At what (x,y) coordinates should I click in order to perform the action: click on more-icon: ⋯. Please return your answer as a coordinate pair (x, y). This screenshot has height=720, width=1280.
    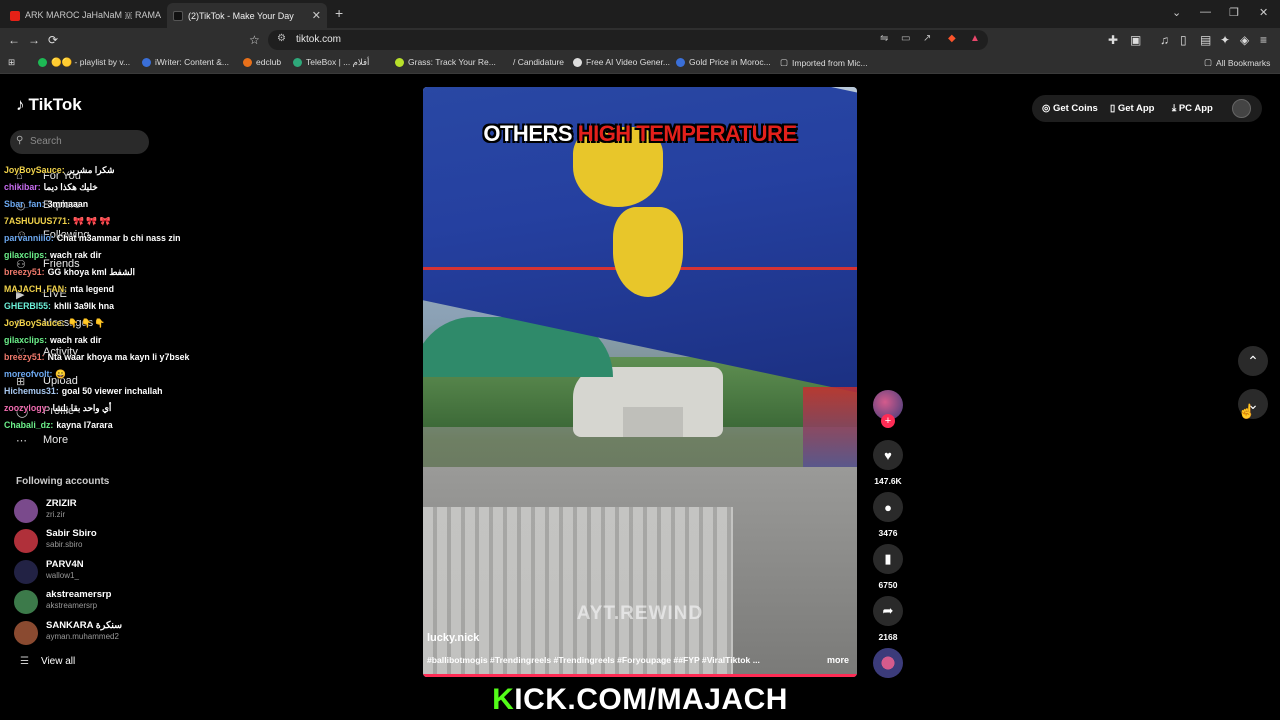
    Looking at the image, I should click on (21, 441).